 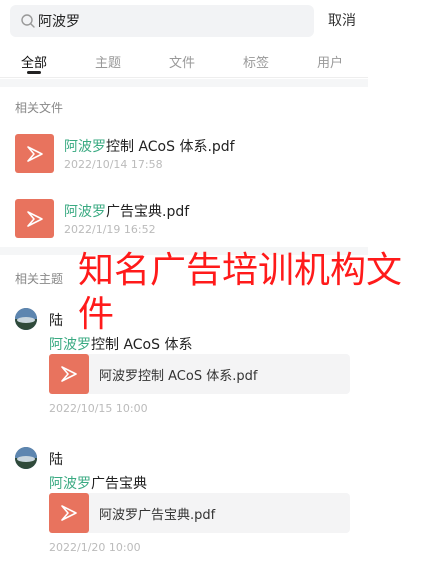 What do you see at coordinates (110, 229) in the screenshot?
I see `file-time: 2022/1/19 16:52` at bounding box center [110, 229].